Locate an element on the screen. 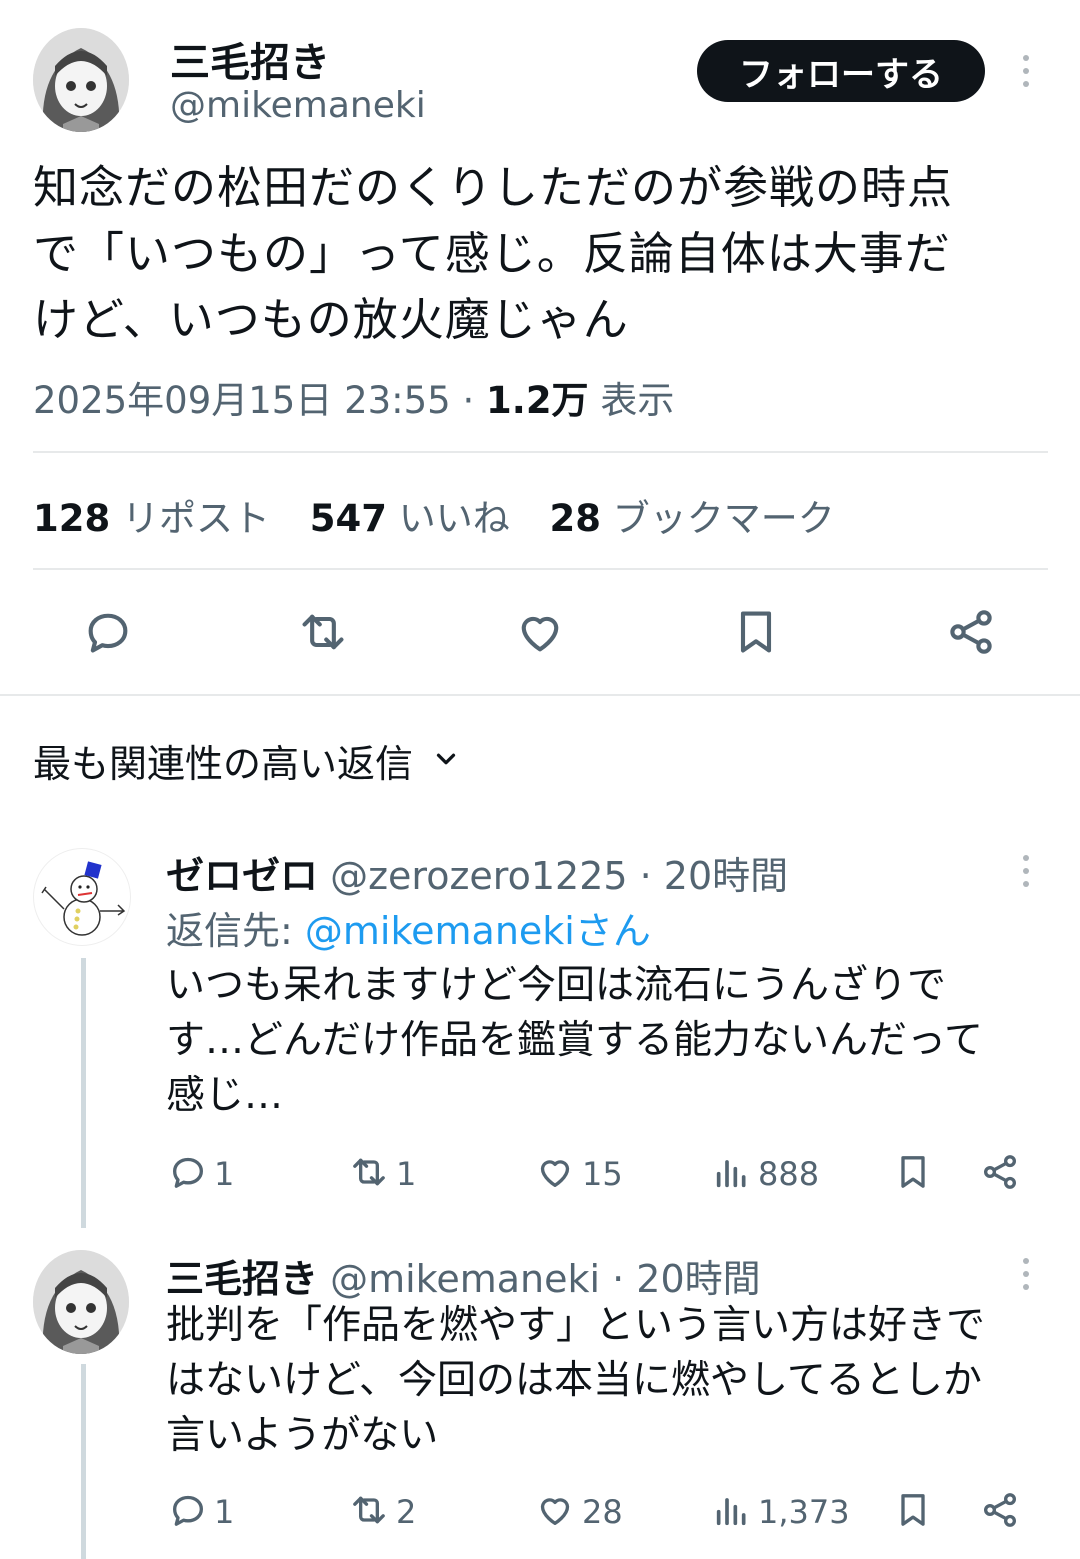 This screenshot has height=1559, width=1080. reposts-count: 128 is located at coordinates (72, 518).